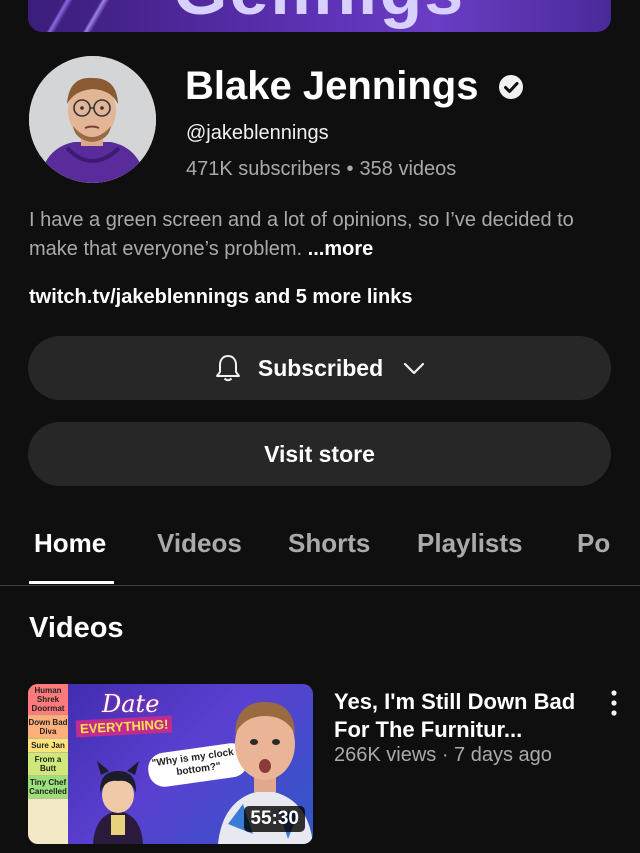 The height and width of the screenshot is (853, 640). Describe the element at coordinates (263, 169) in the screenshot. I see `subscriber-count: 471K subscribers` at that location.